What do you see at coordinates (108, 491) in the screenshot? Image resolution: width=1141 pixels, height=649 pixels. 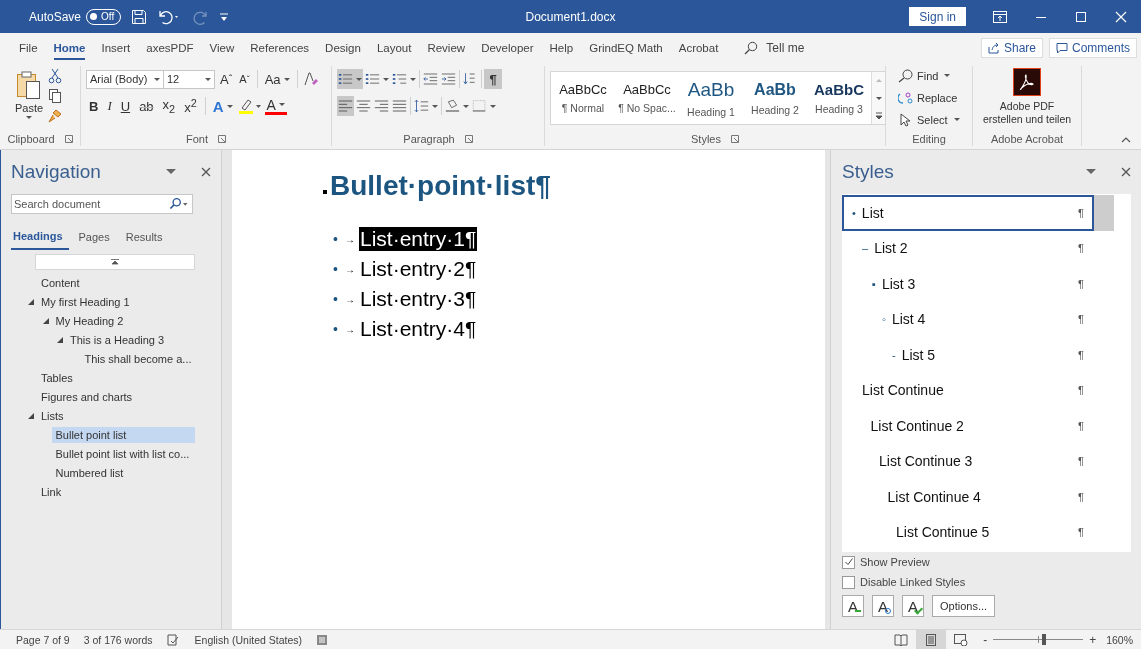 I see `heading-item: Link` at bounding box center [108, 491].